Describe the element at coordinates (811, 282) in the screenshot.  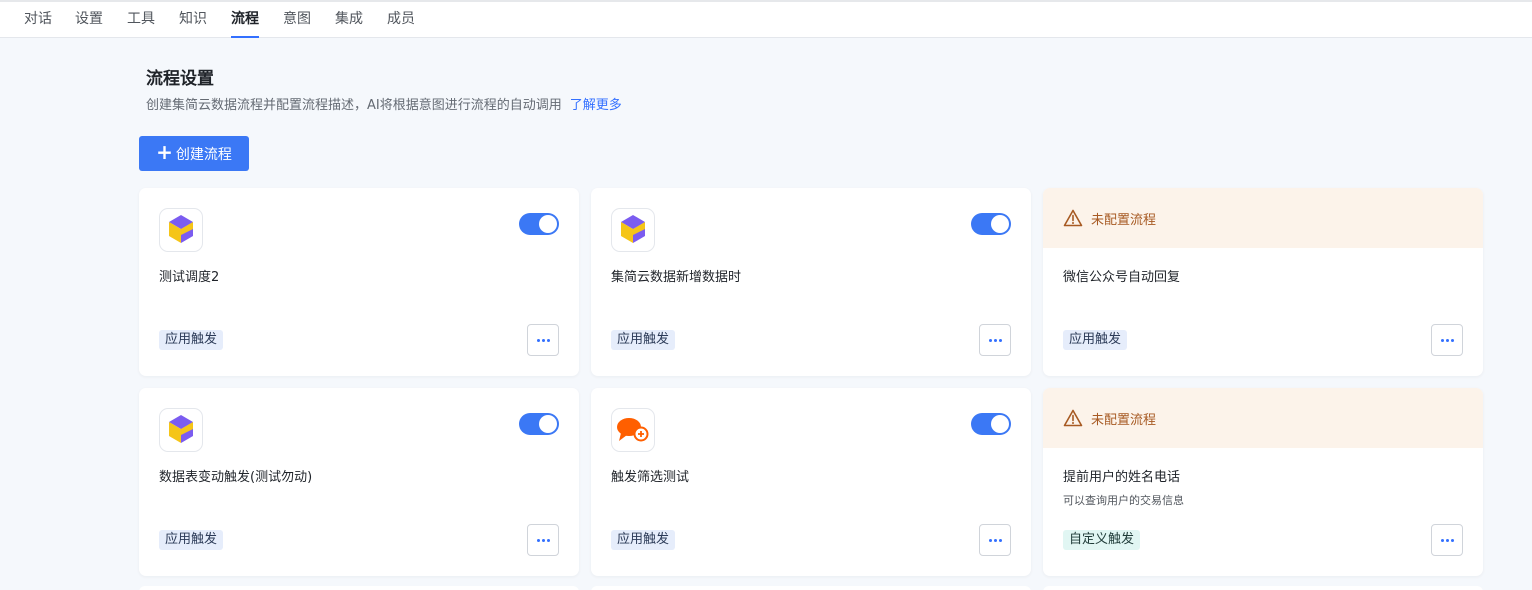
I see `flow-card: 集简云数据新增数据时 应用触发` at that location.